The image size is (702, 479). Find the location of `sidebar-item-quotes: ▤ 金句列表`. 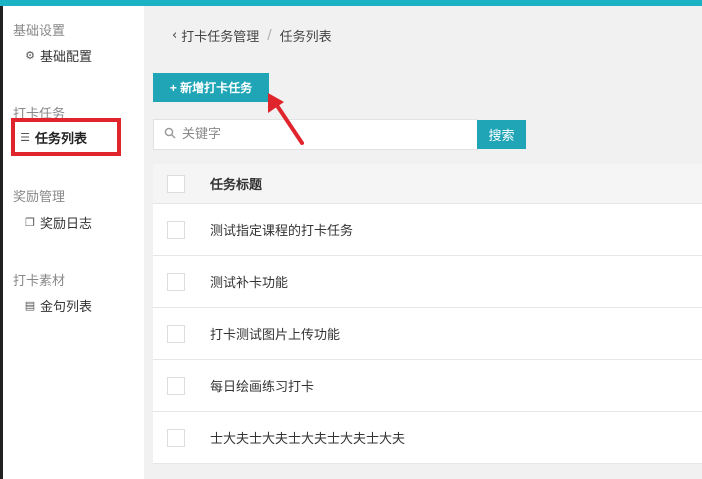

sidebar-item-quotes: ▤ 金句列表 is located at coordinates (57, 305).